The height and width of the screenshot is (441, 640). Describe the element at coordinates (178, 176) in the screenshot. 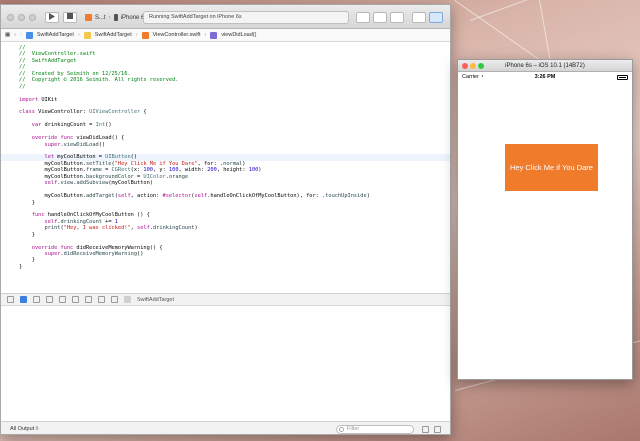

I see `code-token: orange` at that location.